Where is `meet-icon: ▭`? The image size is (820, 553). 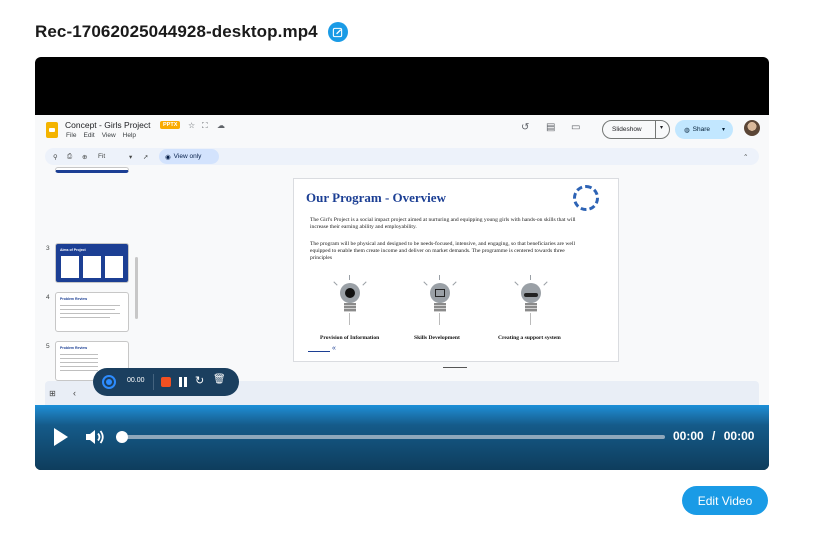
meet-icon: ▭ is located at coordinates (576, 127).